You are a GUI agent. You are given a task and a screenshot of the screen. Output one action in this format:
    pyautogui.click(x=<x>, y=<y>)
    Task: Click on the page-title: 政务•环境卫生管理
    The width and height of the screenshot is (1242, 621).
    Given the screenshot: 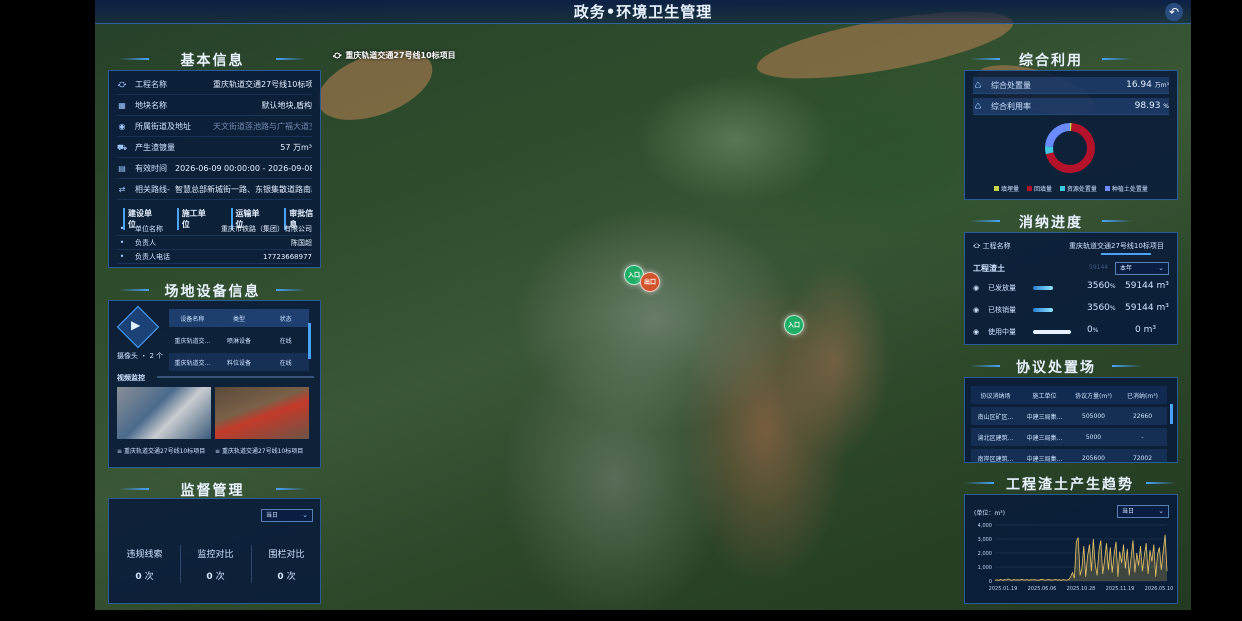 What is the action you would take?
    pyautogui.click(x=643, y=12)
    